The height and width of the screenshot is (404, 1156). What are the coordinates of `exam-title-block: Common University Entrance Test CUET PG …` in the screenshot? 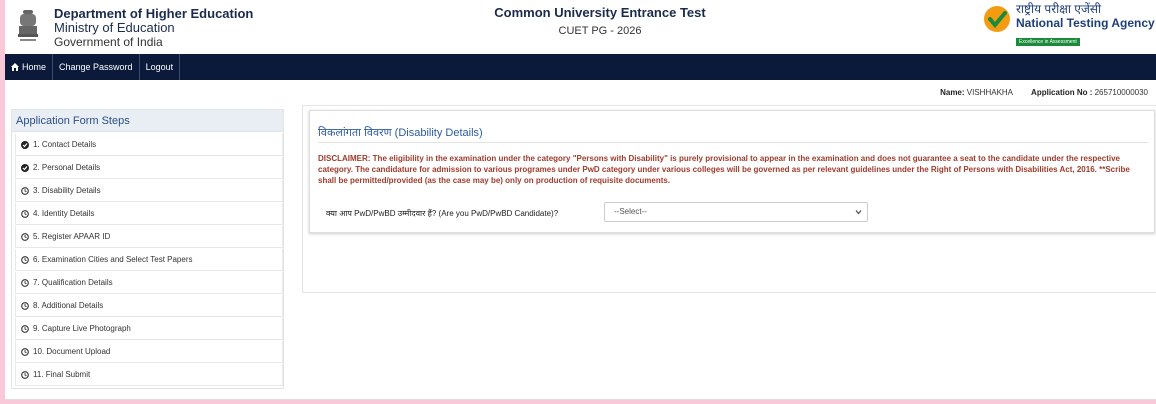 It's located at (600, 21).